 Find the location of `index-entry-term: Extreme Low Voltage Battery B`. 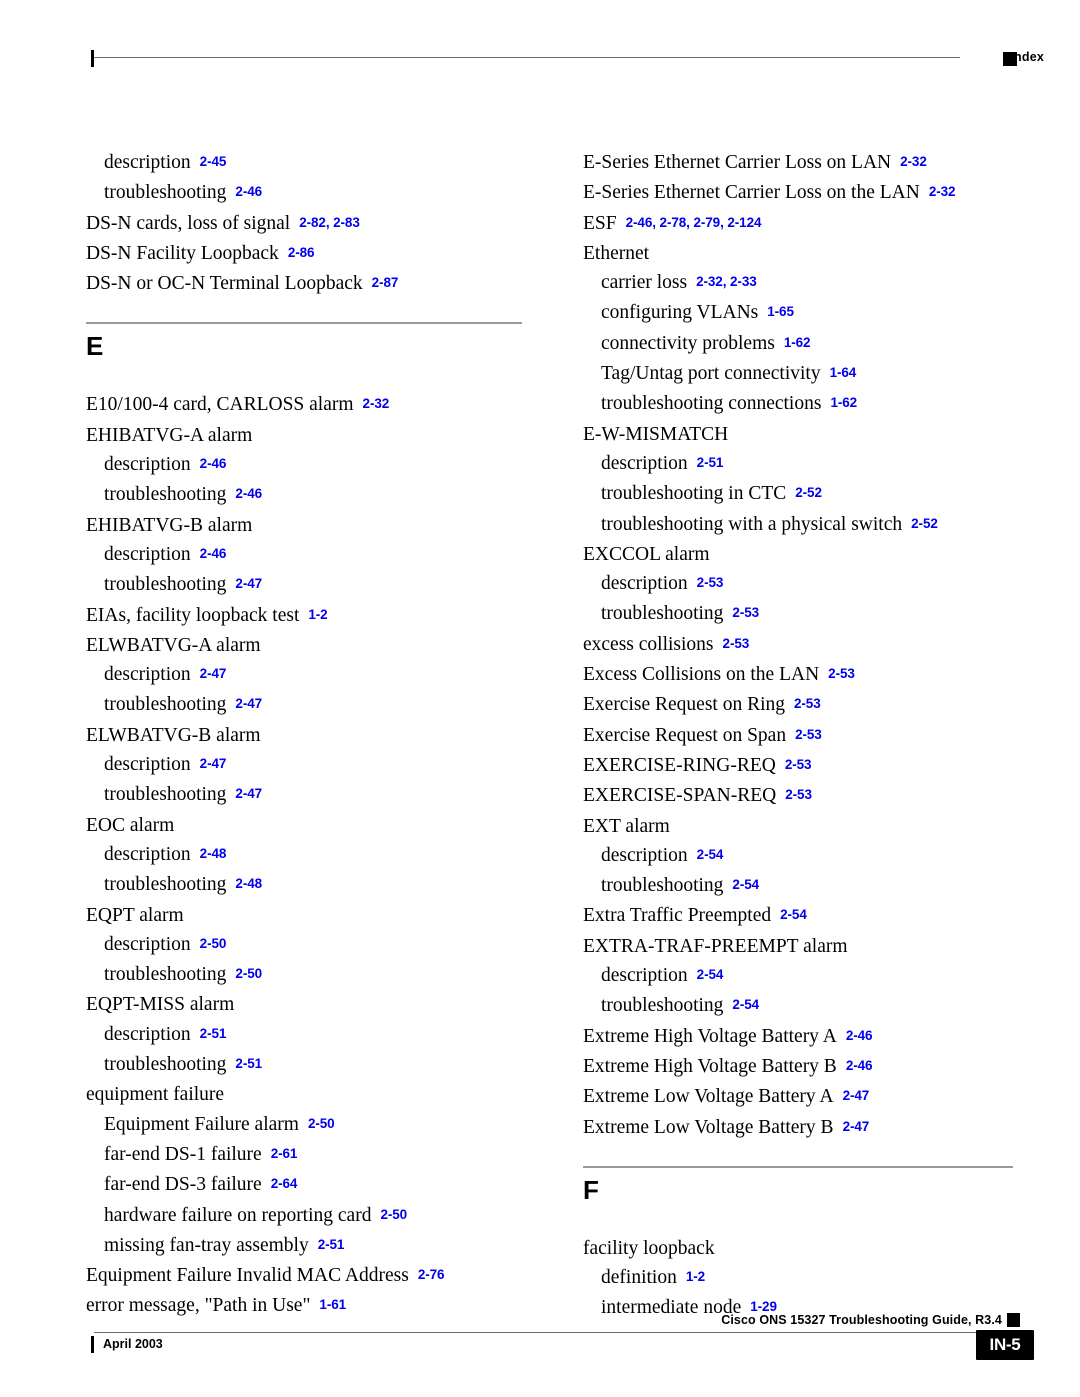

index-entry-term: Extreme Low Voltage Battery B is located at coordinates (708, 1127).